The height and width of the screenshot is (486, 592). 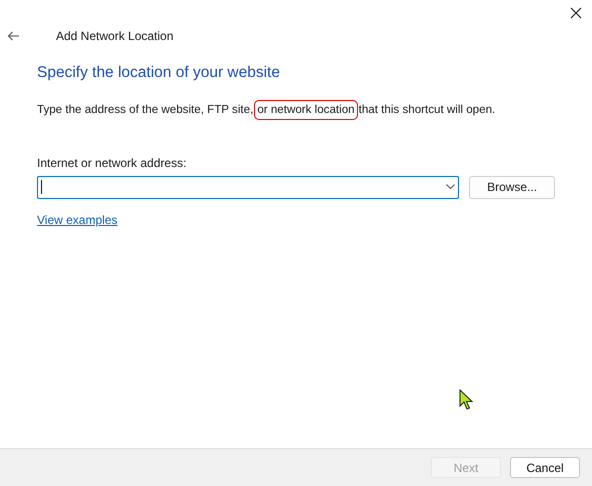 What do you see at coordinates (466, 399) in the screenshot?
I see `mouse-pointer-icon` at bounding box center [466, 399].